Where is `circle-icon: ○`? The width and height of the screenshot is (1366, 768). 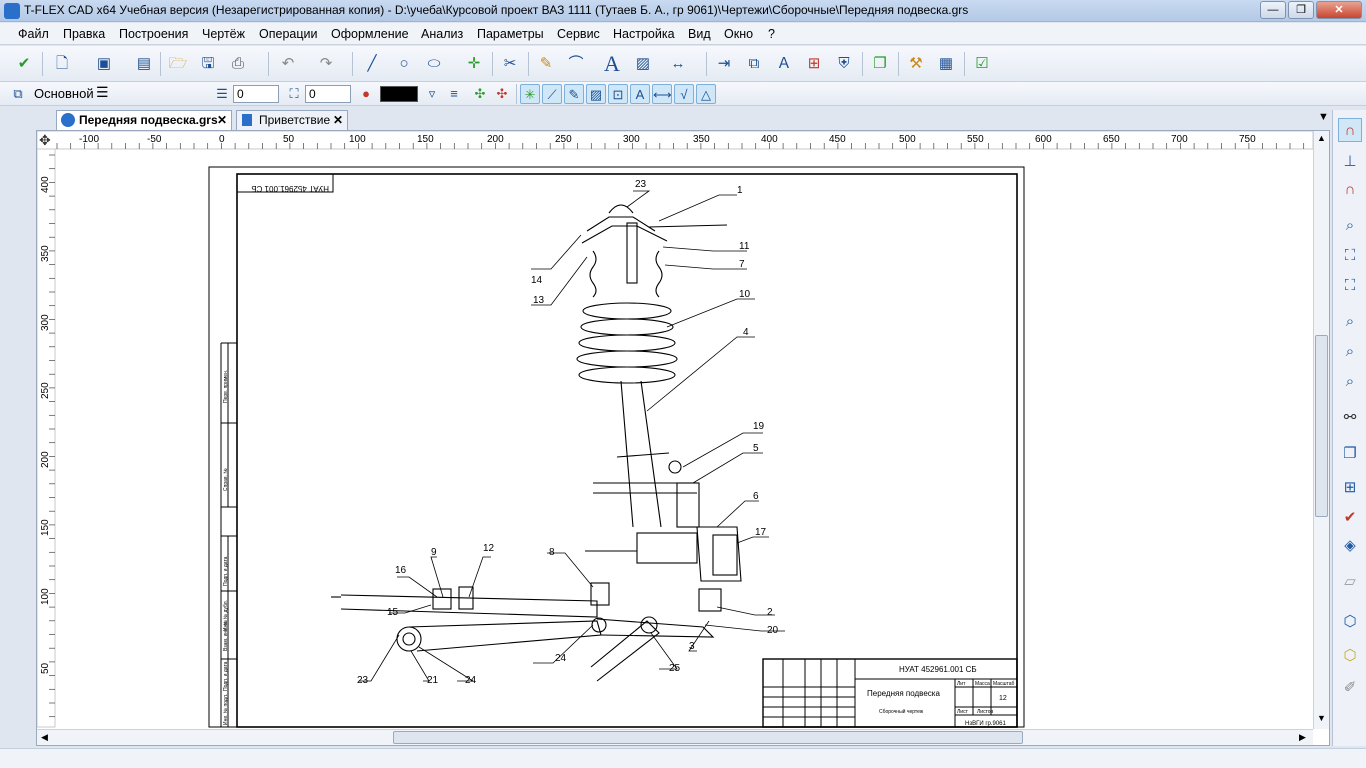
circle-icon: ○ is located at coordinates (404, 64).